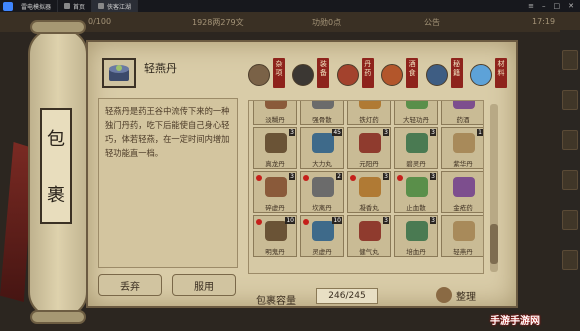 This screenshot has width=580, height=331. I want to click on pill-box-graphic, so click(119, 73).